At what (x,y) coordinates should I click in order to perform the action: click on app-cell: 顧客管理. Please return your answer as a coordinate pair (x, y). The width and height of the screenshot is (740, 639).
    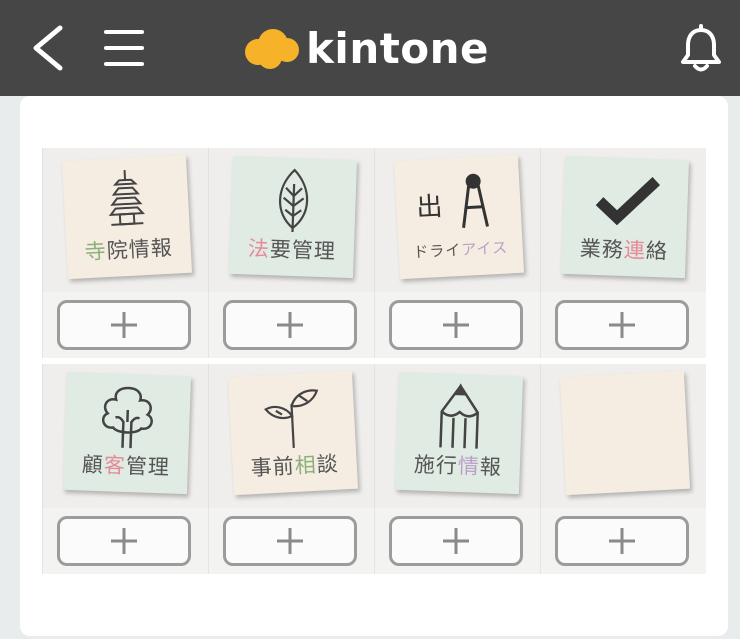
    Looking at the image, I should click on (125, 469).